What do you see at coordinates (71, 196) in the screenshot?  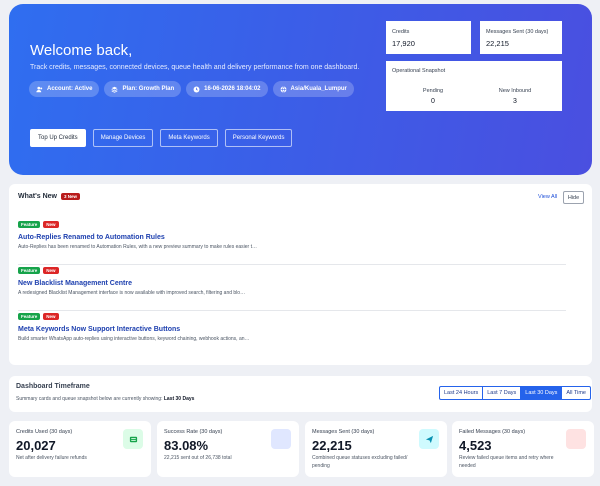 I see `new-count-badge: 3 New` at bounding box center [71, 196].